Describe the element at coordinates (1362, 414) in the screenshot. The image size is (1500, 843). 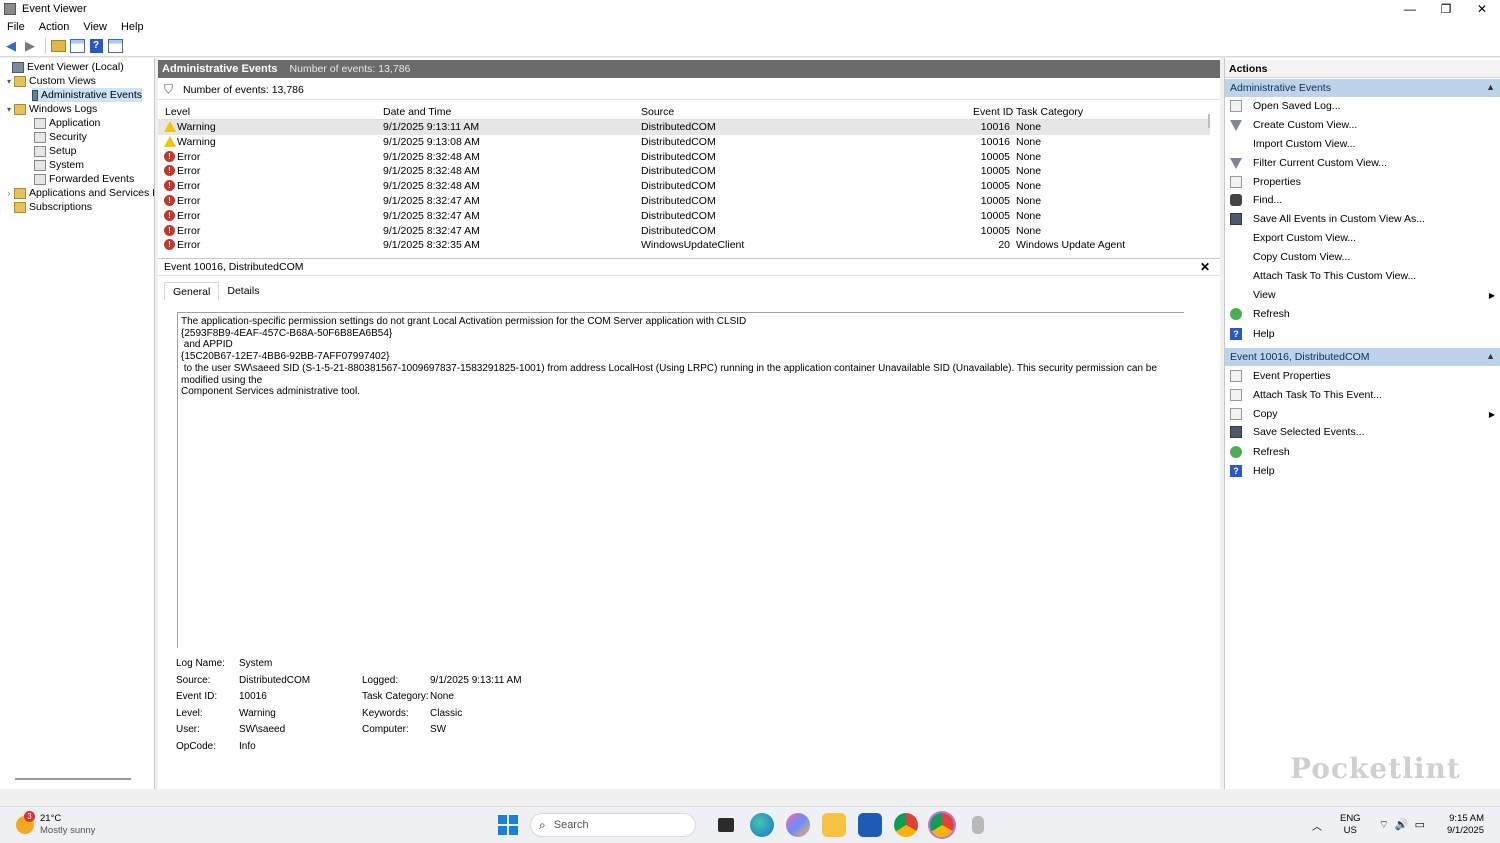
I see `action-copy: Copy ▶` at that location.